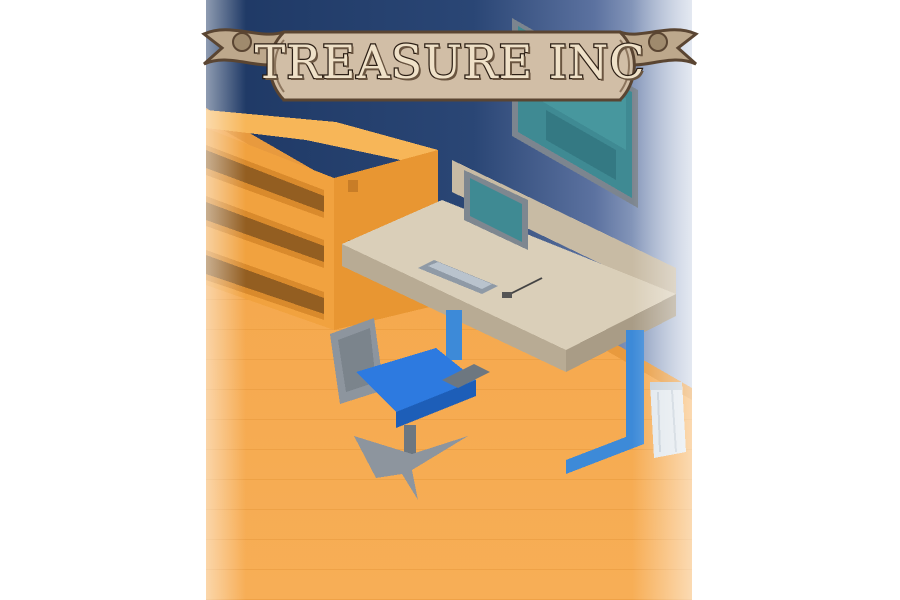 The height and width of the screenshot is (600, 900). I want to click on title-banner: TREASURE INC, so click(450, 64).